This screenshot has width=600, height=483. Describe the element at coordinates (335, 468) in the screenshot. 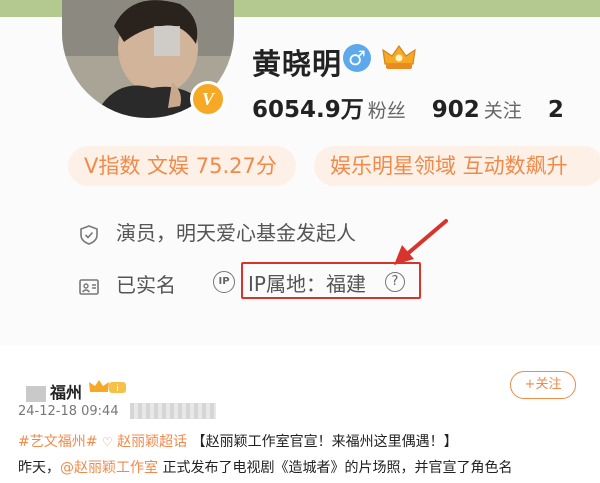

I see `post-text-rest: 正式发布了电视剧《造城者》的片场照，并官宣了角色名` at that location.